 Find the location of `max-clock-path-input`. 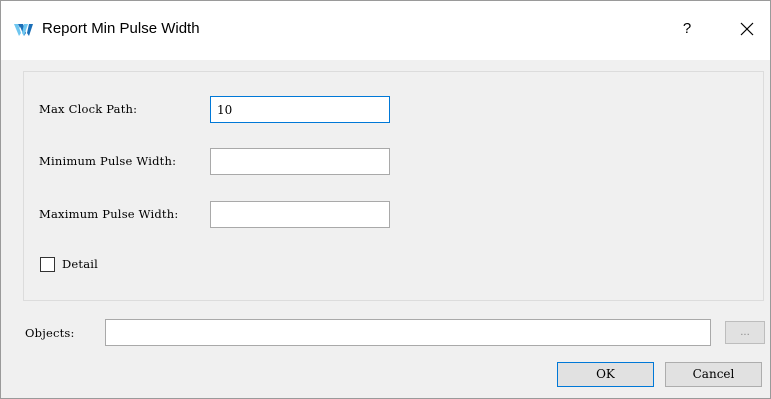

max-clock-path-input is located at coordinates (300, 109).